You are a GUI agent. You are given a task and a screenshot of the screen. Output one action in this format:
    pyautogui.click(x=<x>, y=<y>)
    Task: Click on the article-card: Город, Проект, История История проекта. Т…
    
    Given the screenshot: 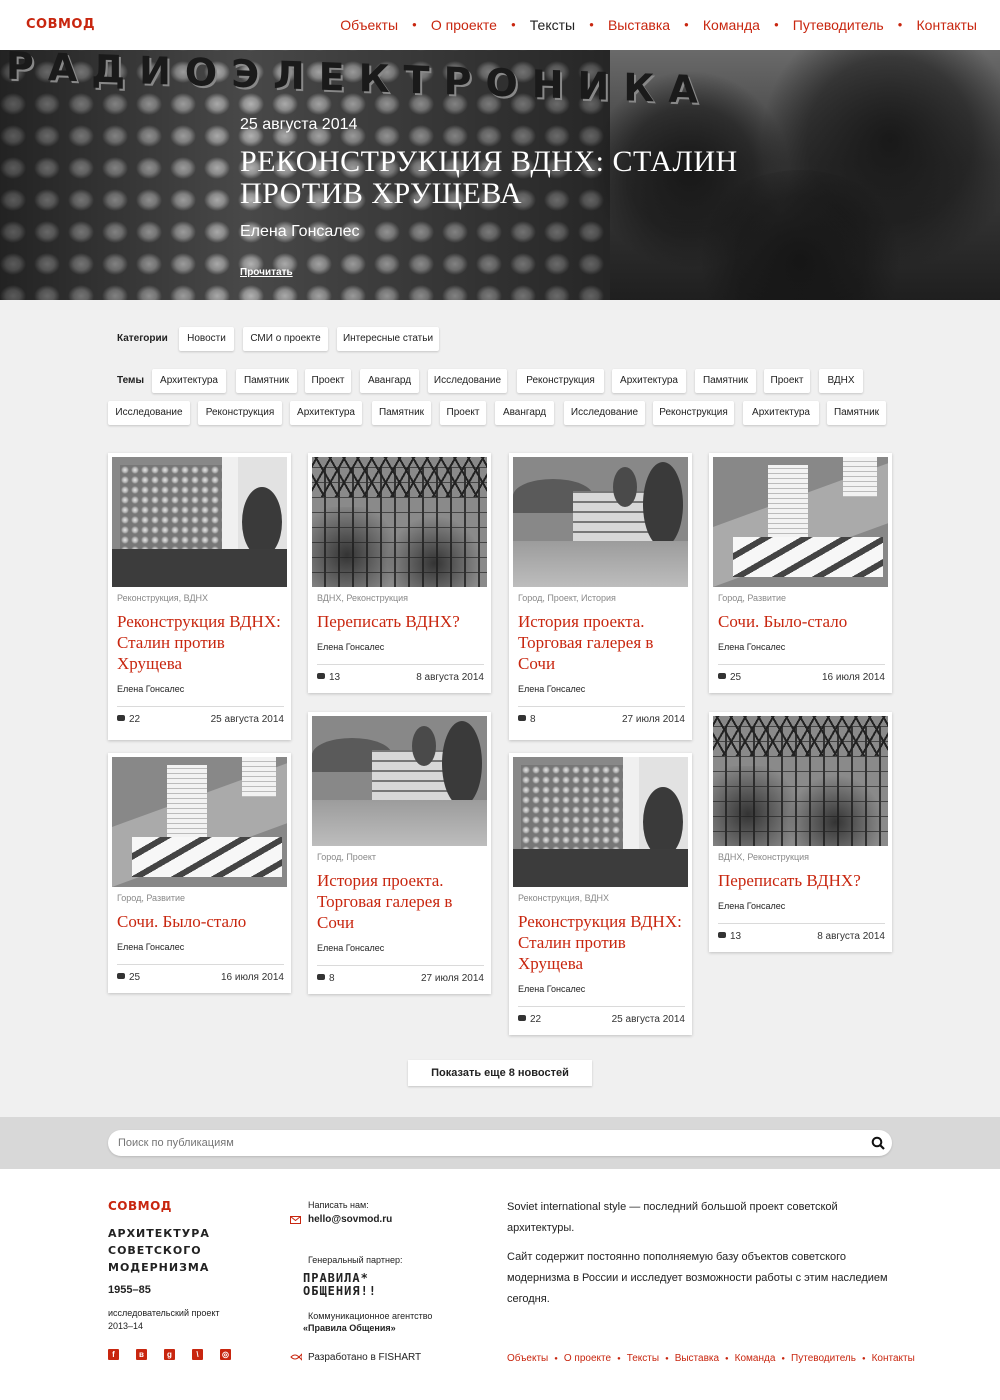 What is the action you would take?
    pyautogui.click(x=600, y=596)
    